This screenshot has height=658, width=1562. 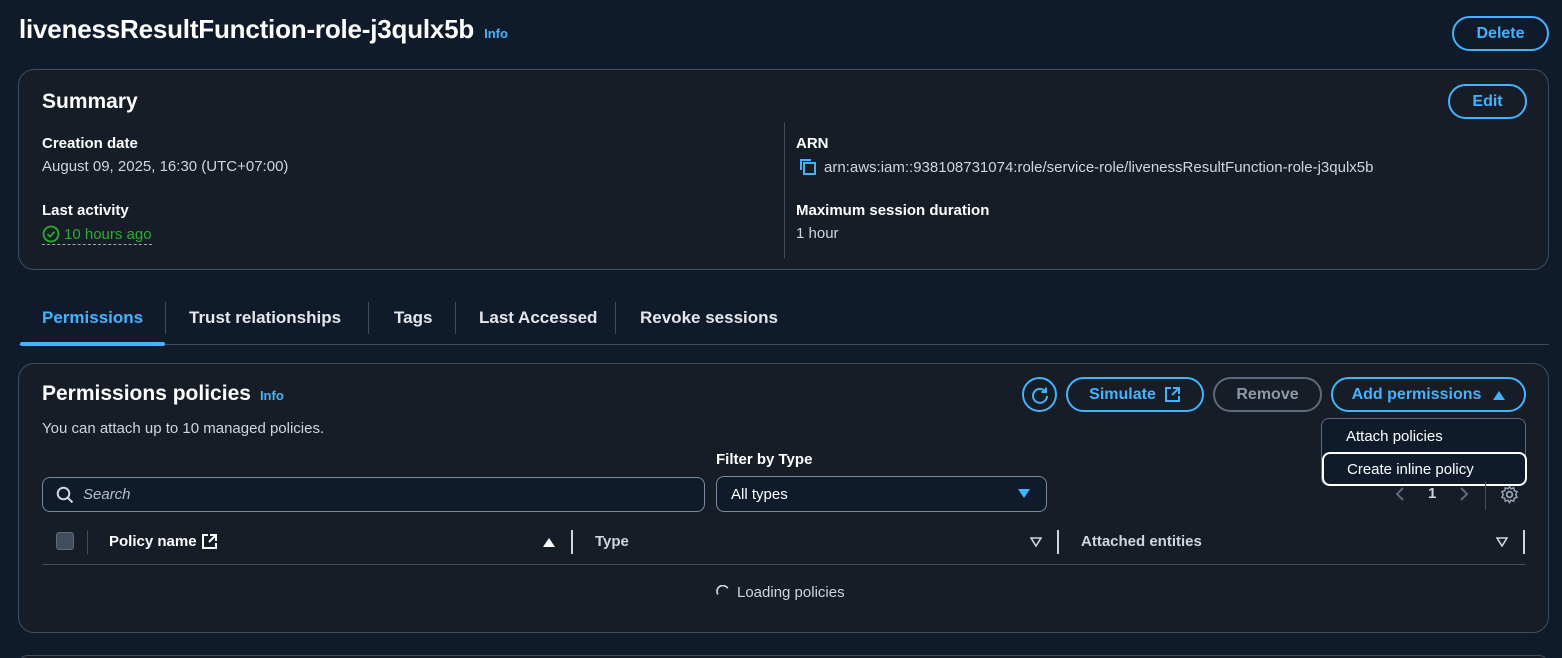 I want to click on permissions-title-row: Permissions policies Info, so click(x=163, y=394).